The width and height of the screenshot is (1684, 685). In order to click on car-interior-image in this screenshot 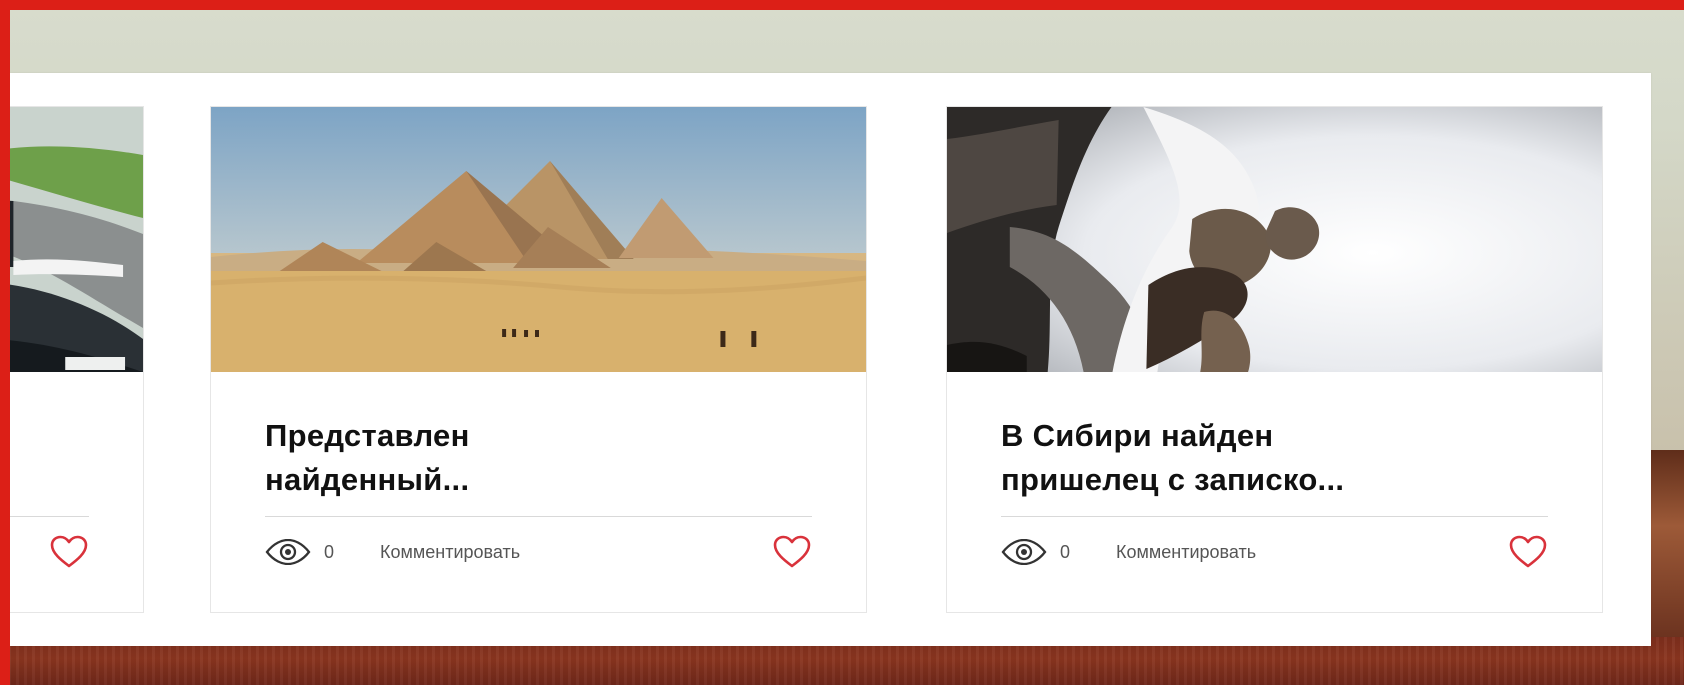, I will do `click(76, 239)`.